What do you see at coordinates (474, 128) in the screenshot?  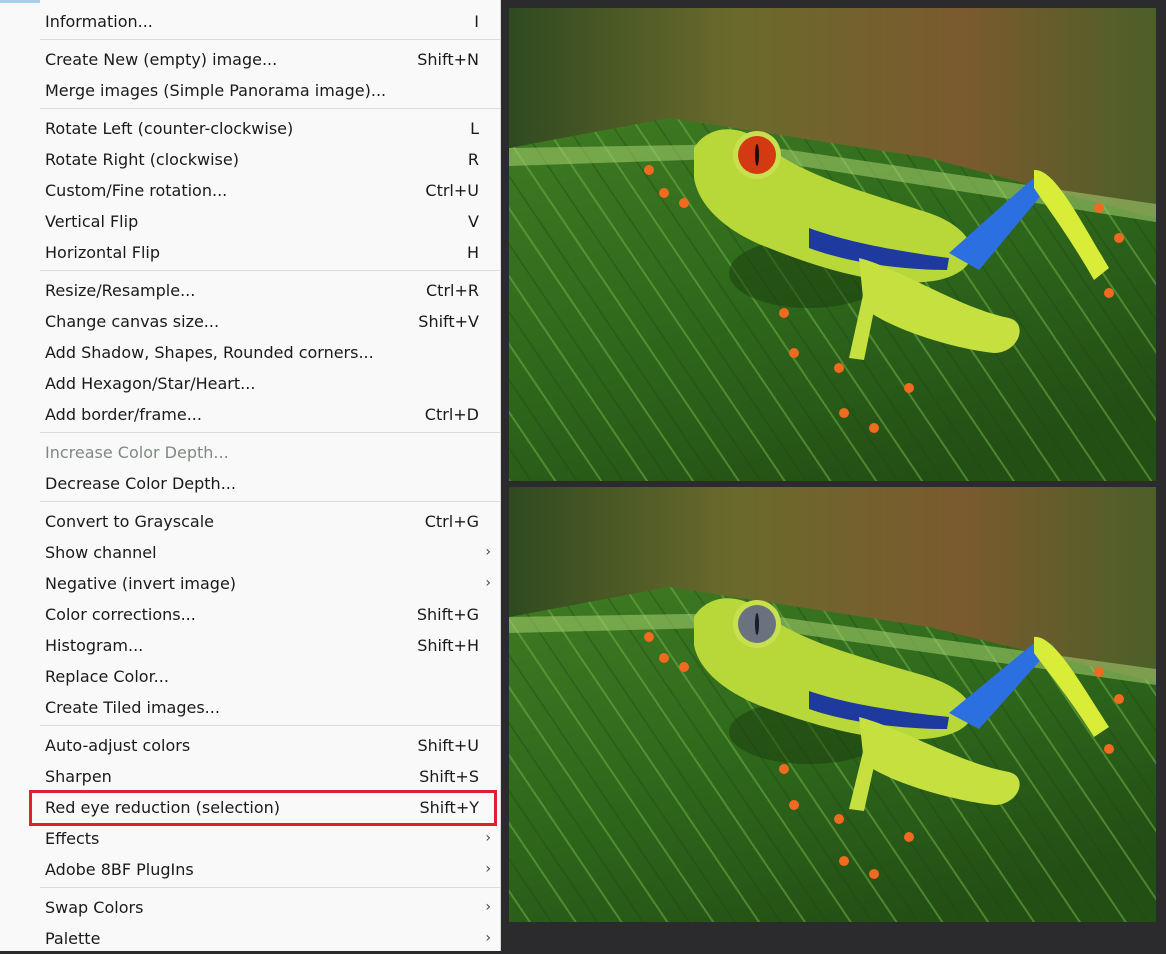 I see `menu-item-shortcut: L` at bounding box center [474, 128].